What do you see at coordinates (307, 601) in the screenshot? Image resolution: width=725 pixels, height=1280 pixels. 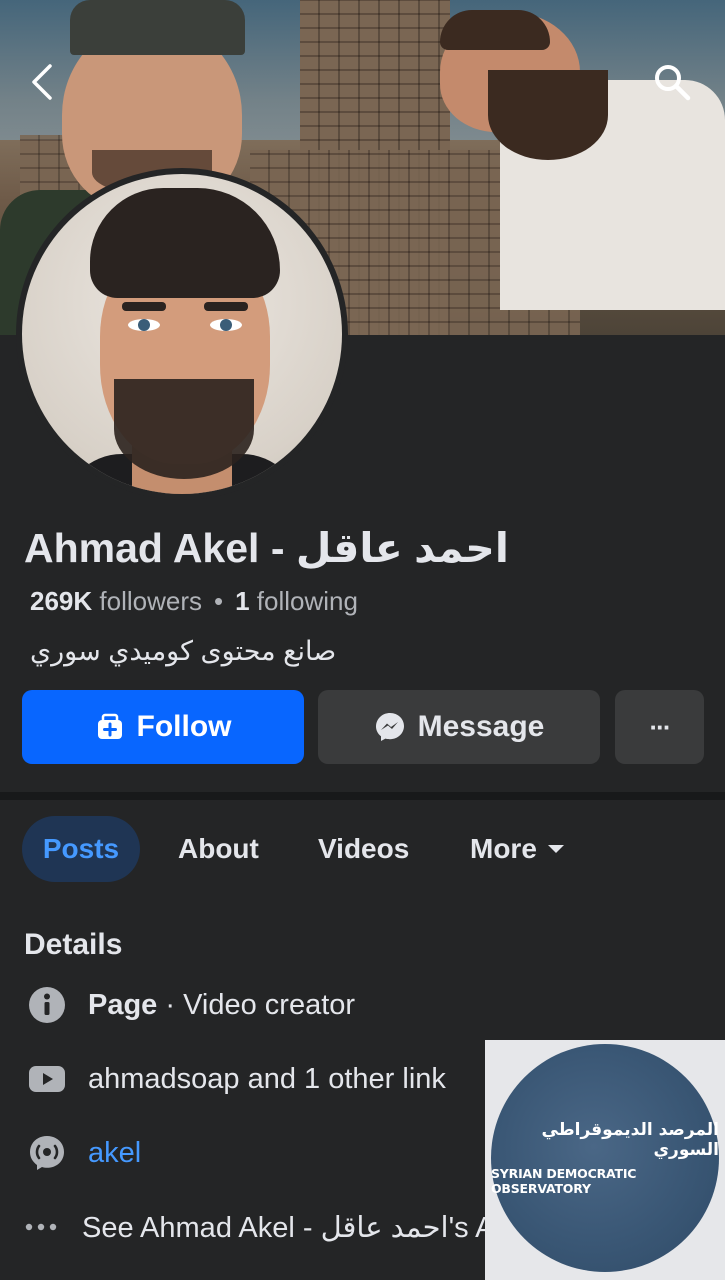 I see `following-label: following` at bounding box center [307, 601].